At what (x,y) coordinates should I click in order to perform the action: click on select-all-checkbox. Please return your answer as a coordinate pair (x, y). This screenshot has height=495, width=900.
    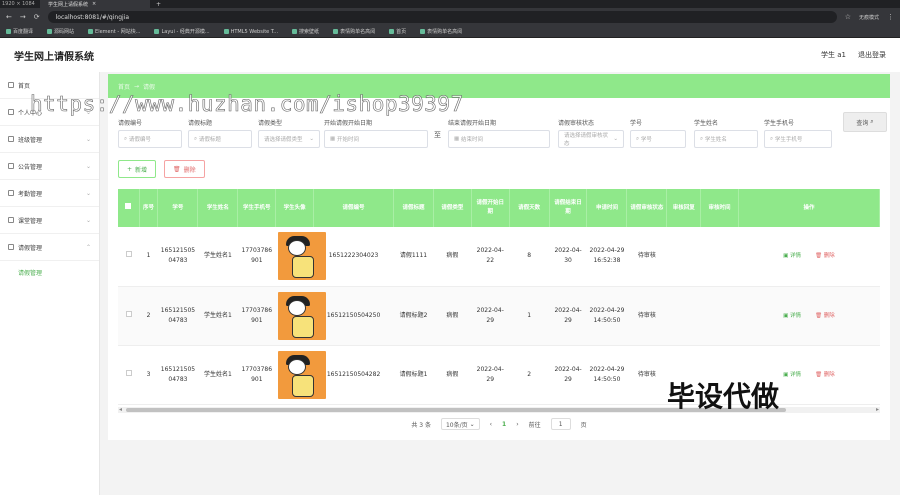
    Looking at the image, I should click on (128, 206).